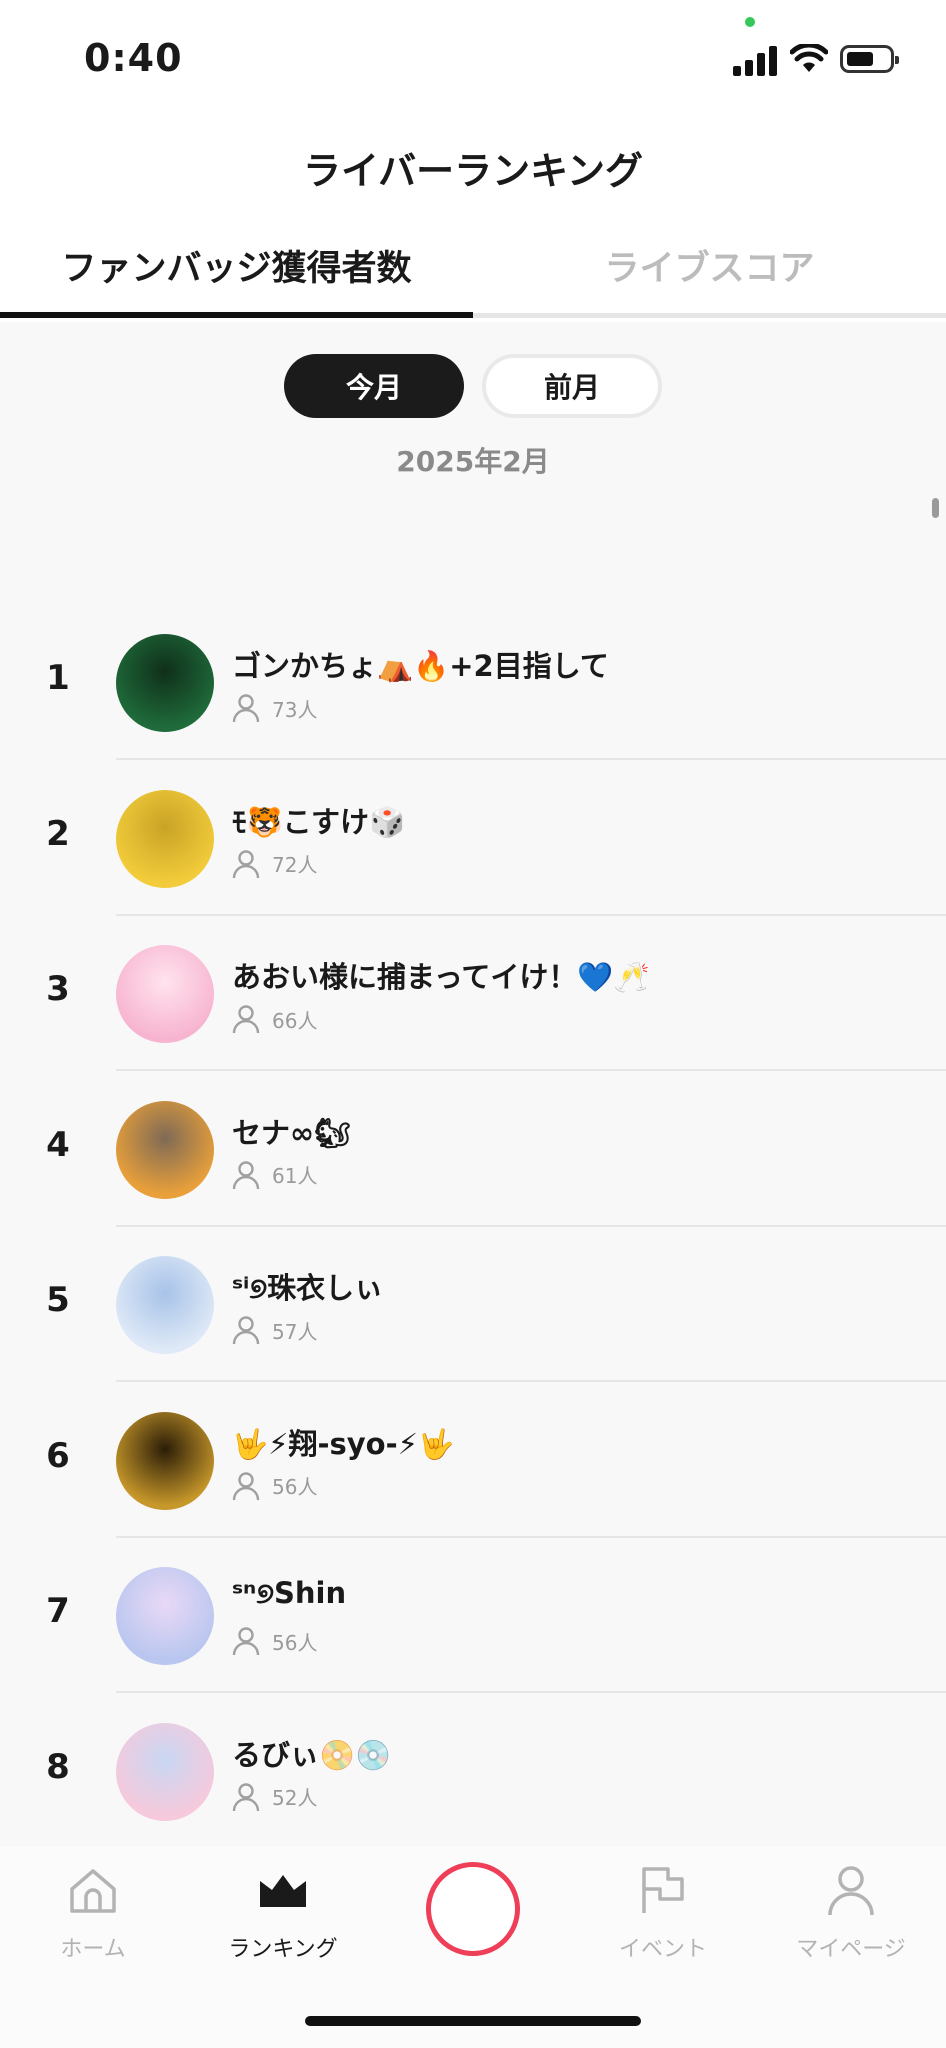  What do you see at coordinates (236, 315) in the screenshot?
I see `active-tab-indicator` at bounding box center [236, 315].